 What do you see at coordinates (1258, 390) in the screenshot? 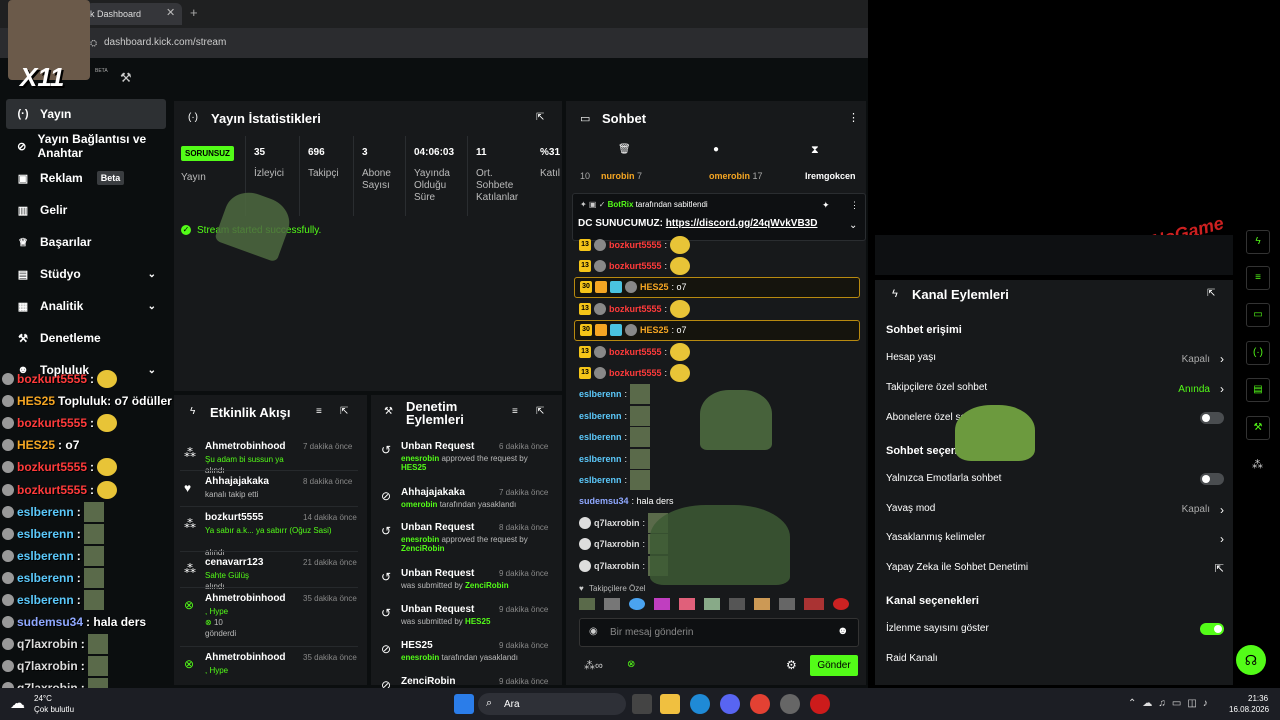
I see `layout-icon: ▤` at bounding box center [1258, 390].